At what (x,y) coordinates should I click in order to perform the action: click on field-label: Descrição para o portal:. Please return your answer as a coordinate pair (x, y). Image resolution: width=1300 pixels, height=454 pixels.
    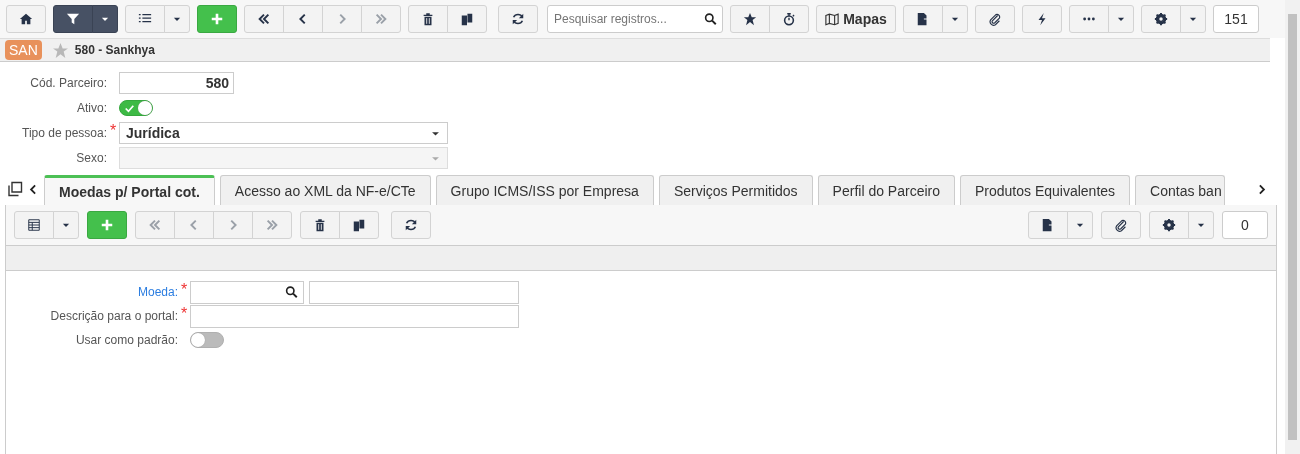
    Looking at the image, I should click on (113, 316).